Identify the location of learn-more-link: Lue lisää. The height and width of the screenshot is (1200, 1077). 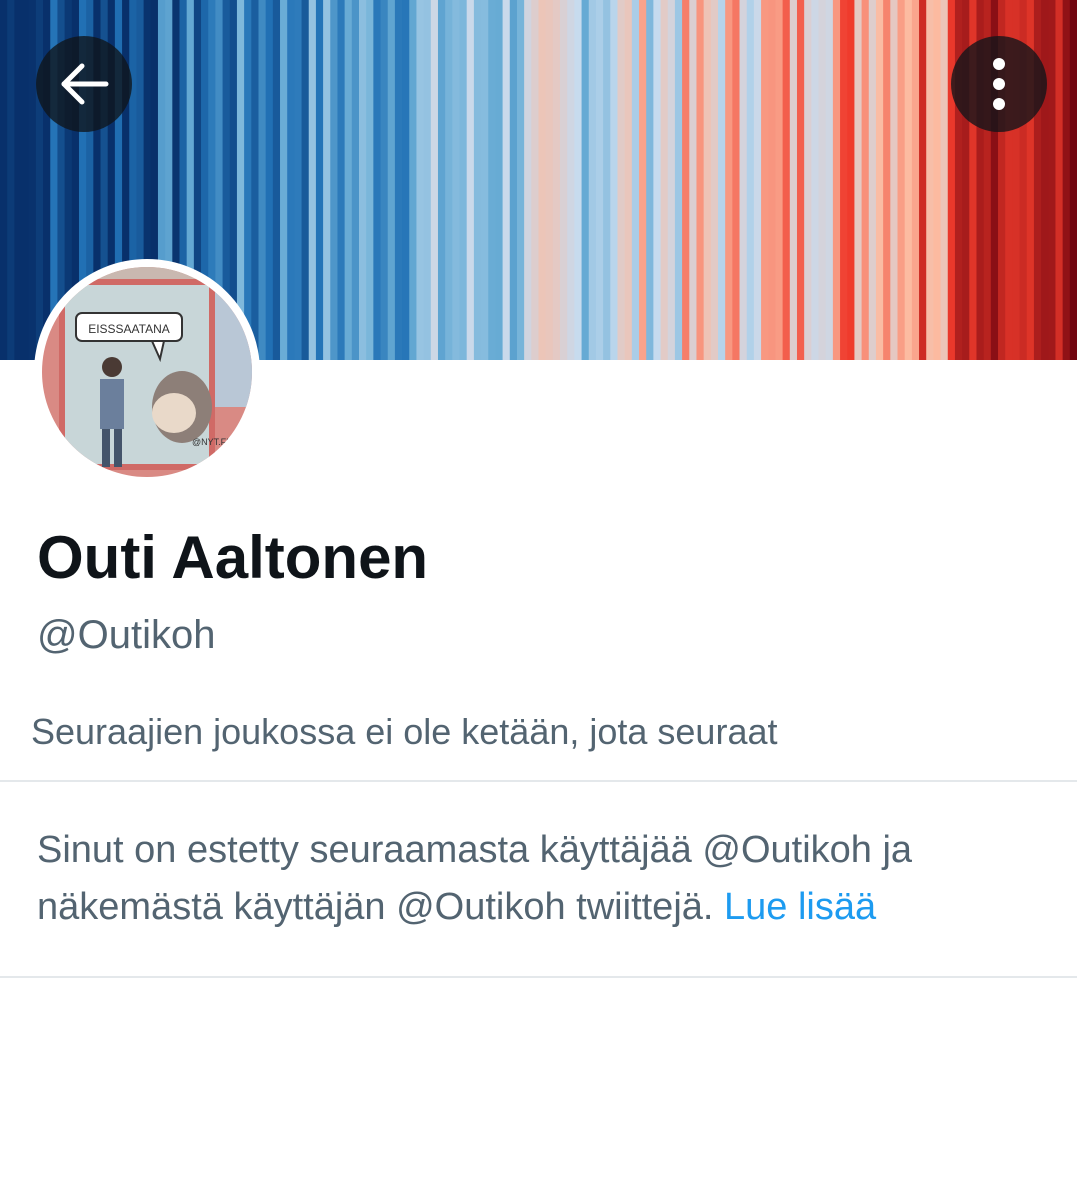
(800, 907).